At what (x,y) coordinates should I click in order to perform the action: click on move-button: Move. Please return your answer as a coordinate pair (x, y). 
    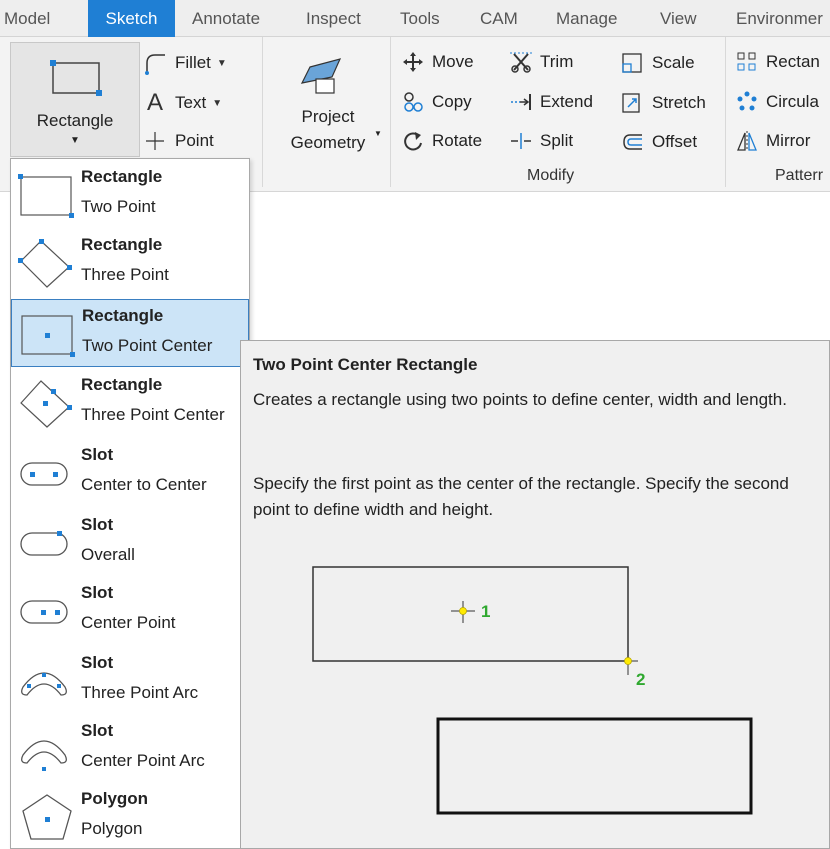
    Looking at the image, I should click on (438, 62).